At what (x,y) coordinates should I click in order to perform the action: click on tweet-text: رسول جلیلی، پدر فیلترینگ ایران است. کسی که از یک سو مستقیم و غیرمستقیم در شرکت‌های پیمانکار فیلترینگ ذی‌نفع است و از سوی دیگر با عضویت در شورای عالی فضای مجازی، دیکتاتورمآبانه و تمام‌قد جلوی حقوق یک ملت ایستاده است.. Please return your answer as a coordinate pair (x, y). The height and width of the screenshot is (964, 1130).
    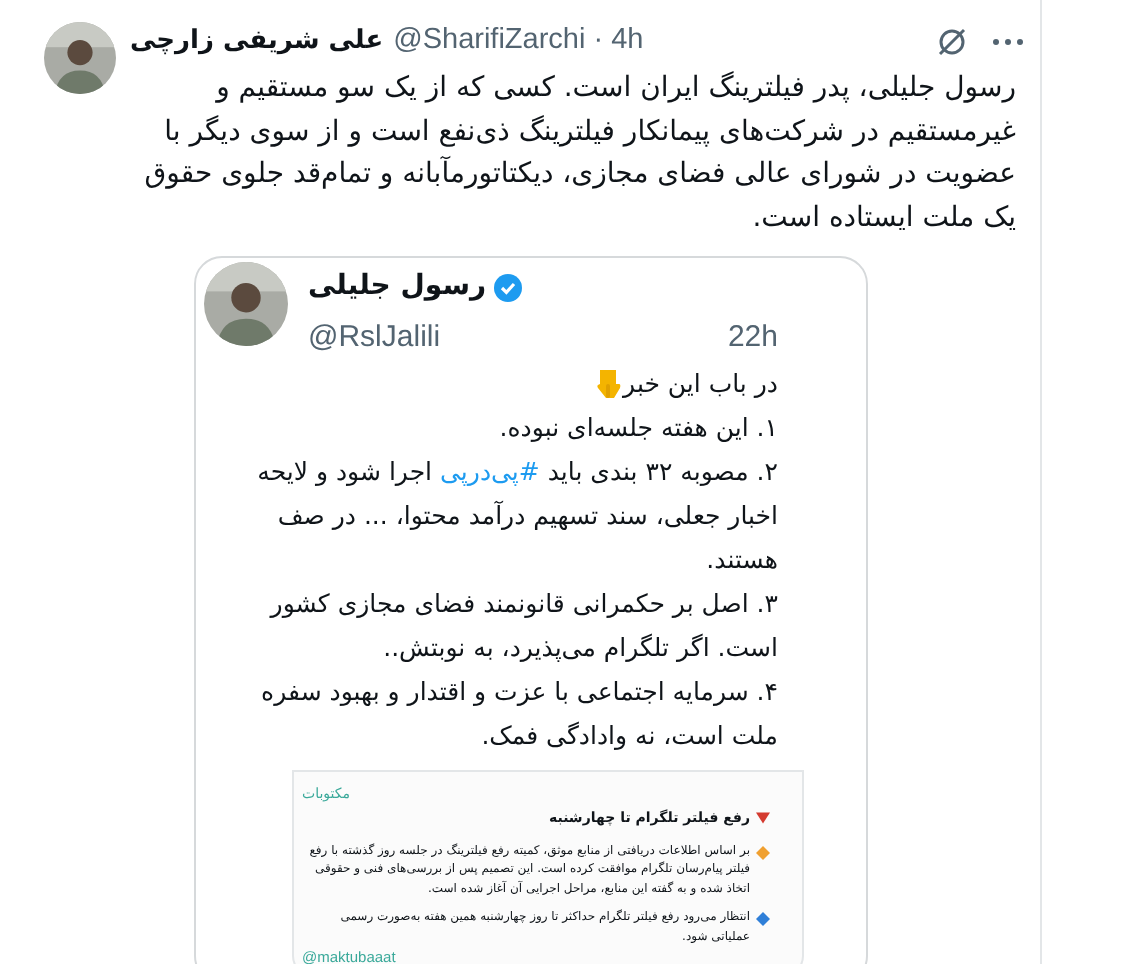
    Looking at the image, I should click on (580, 153).